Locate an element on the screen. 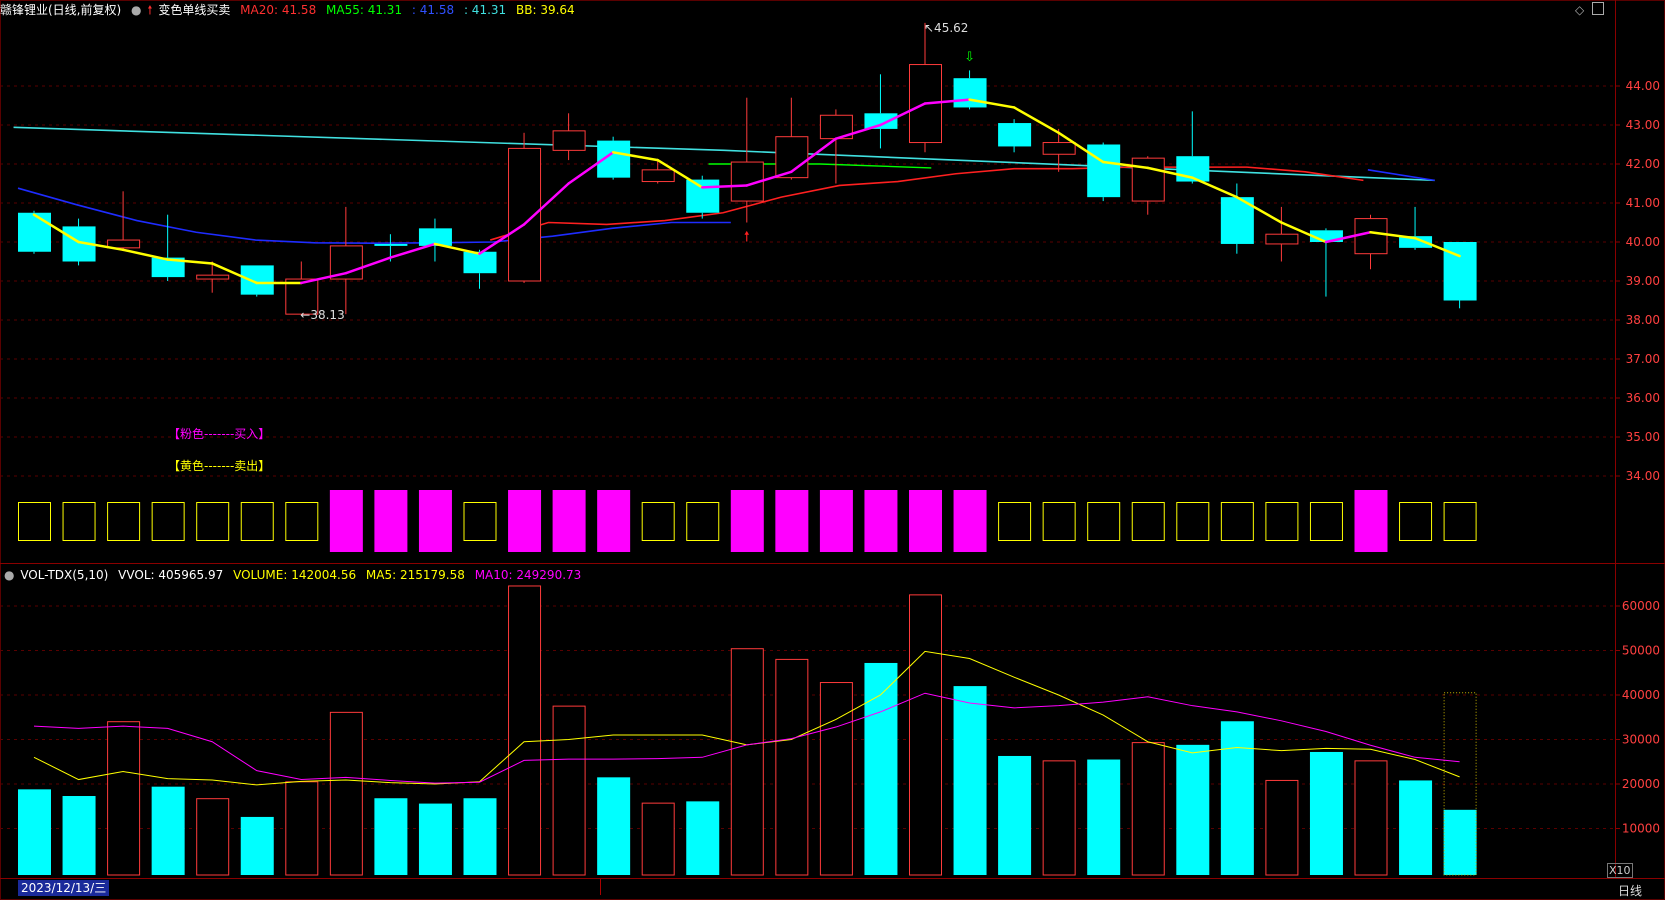 This screenshot has width=1665, height=900. cursor-date: 2023/12/13/三 is located at coordinates (64, 888).